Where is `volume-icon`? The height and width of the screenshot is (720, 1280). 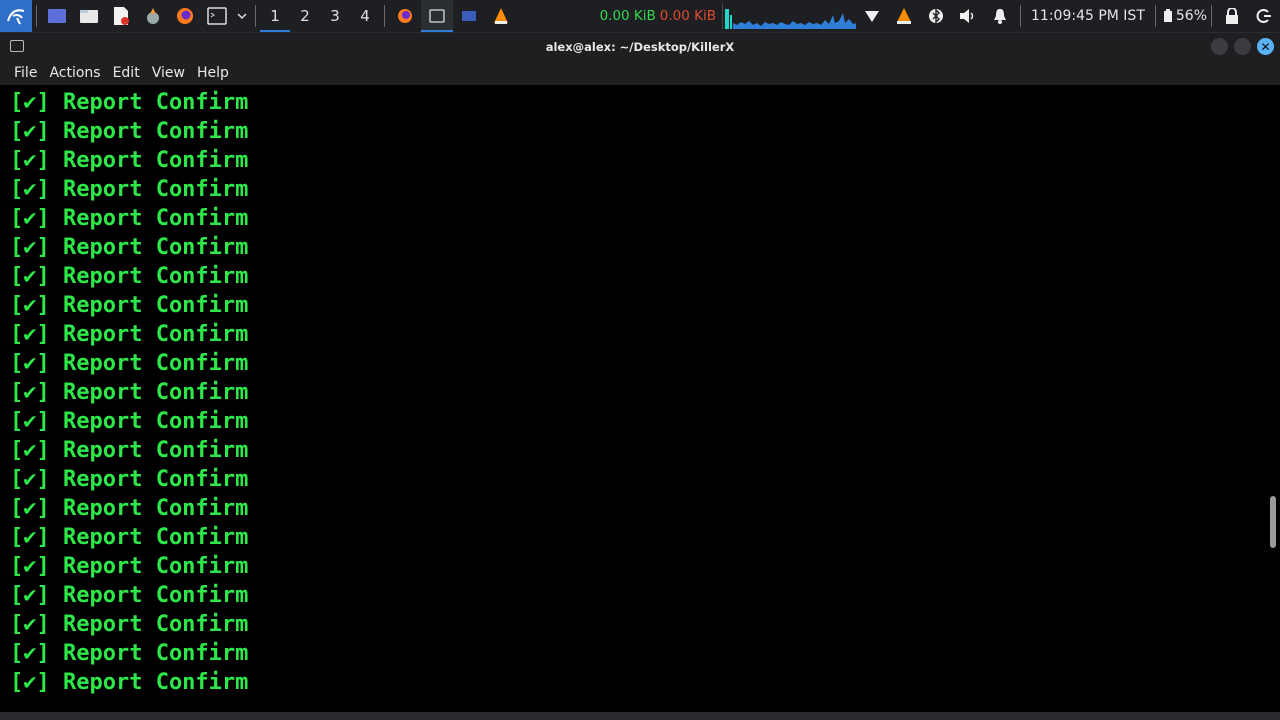 volume-icon is located at coordinates (968, 16).